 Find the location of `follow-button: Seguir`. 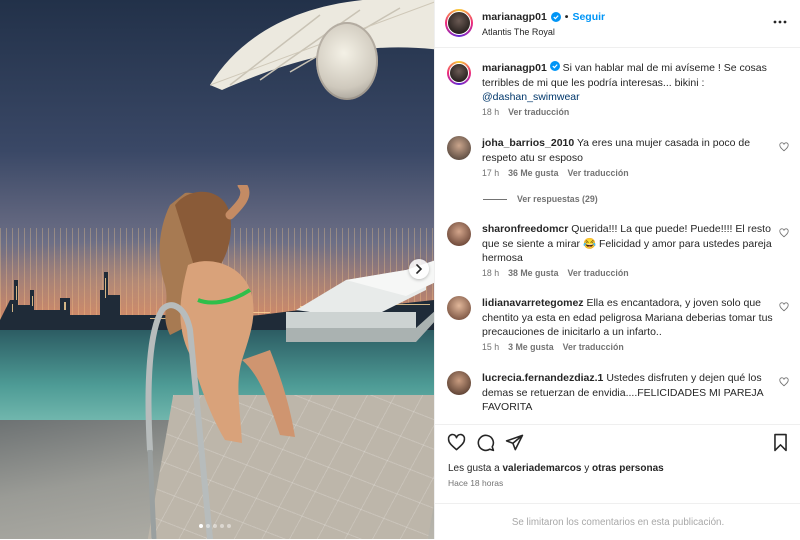

follow-button: Seguir is located at coordinates (588, 17).